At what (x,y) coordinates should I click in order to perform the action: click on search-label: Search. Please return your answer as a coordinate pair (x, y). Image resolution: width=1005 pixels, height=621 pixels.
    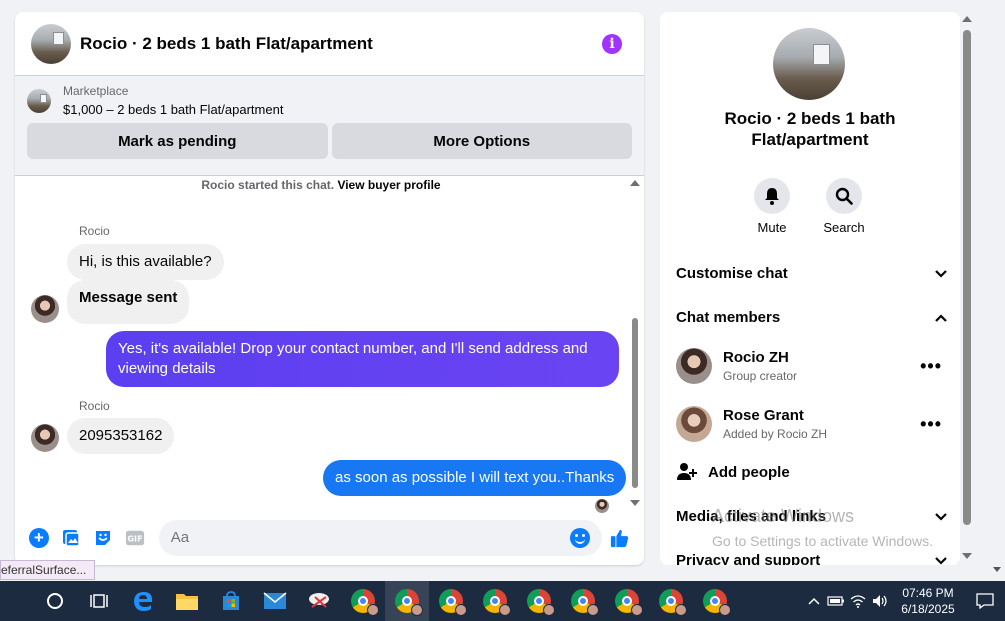
    Looking at the image, I should click on (844, 227).